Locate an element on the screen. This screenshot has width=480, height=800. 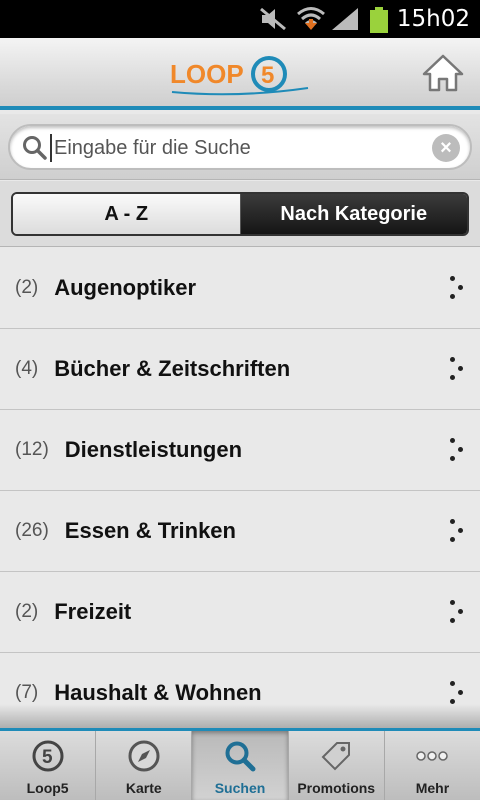
battery-icon is located at coordinates (379, 20).